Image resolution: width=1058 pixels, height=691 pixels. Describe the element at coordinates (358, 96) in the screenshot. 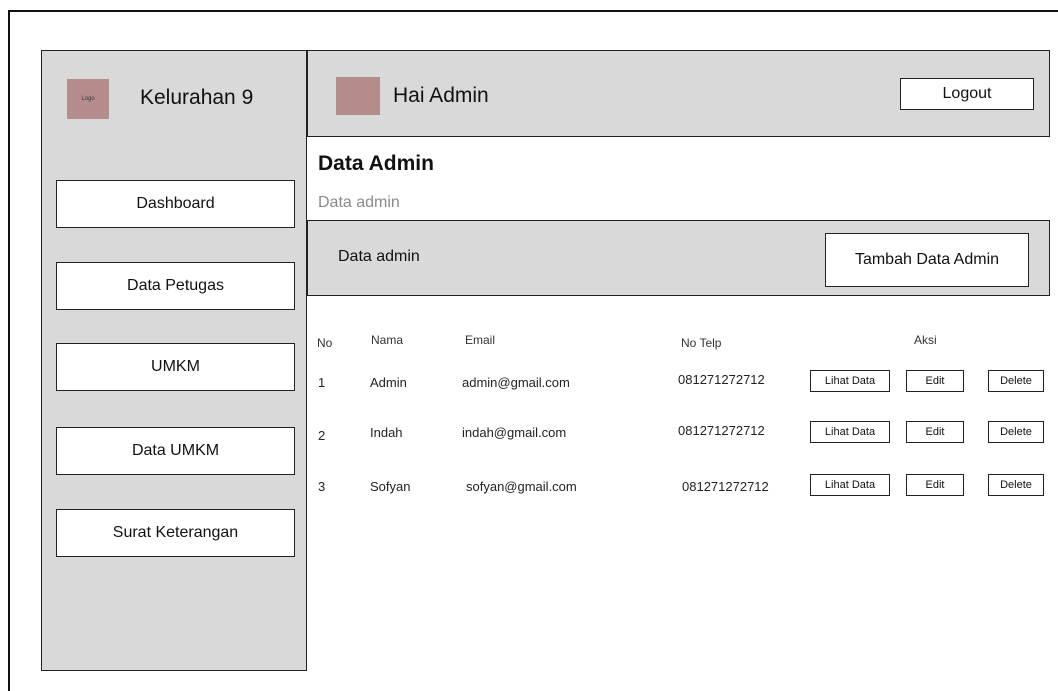

I see `avatar` at that location.